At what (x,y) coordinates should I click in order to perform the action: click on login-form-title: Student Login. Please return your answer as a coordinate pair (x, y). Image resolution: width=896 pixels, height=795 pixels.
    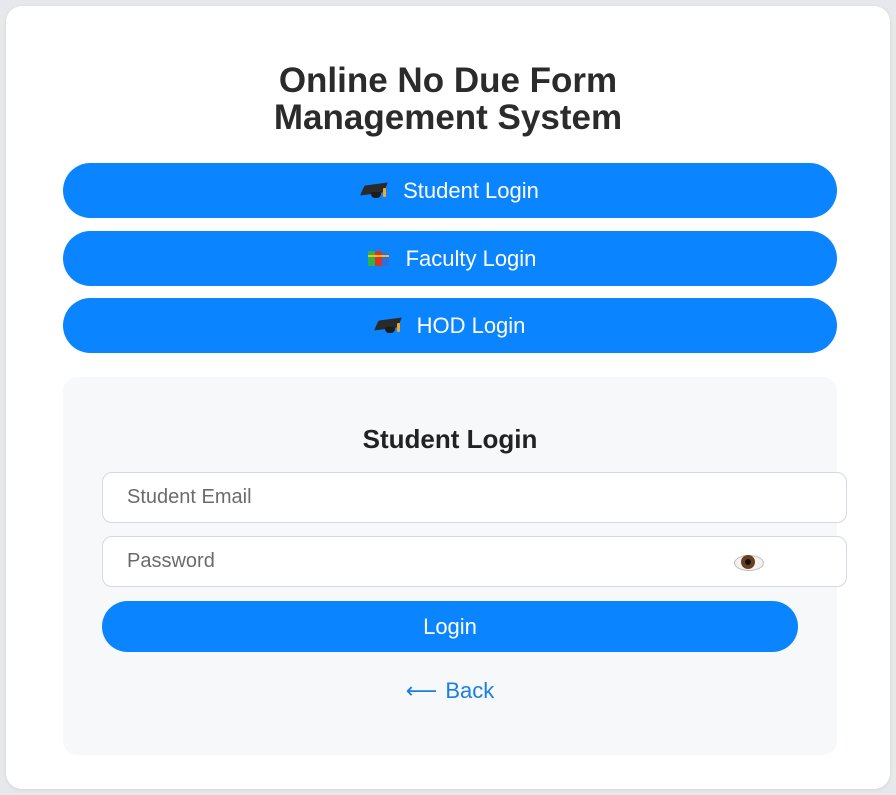
    Looking at the image, I should click on (450, 439).